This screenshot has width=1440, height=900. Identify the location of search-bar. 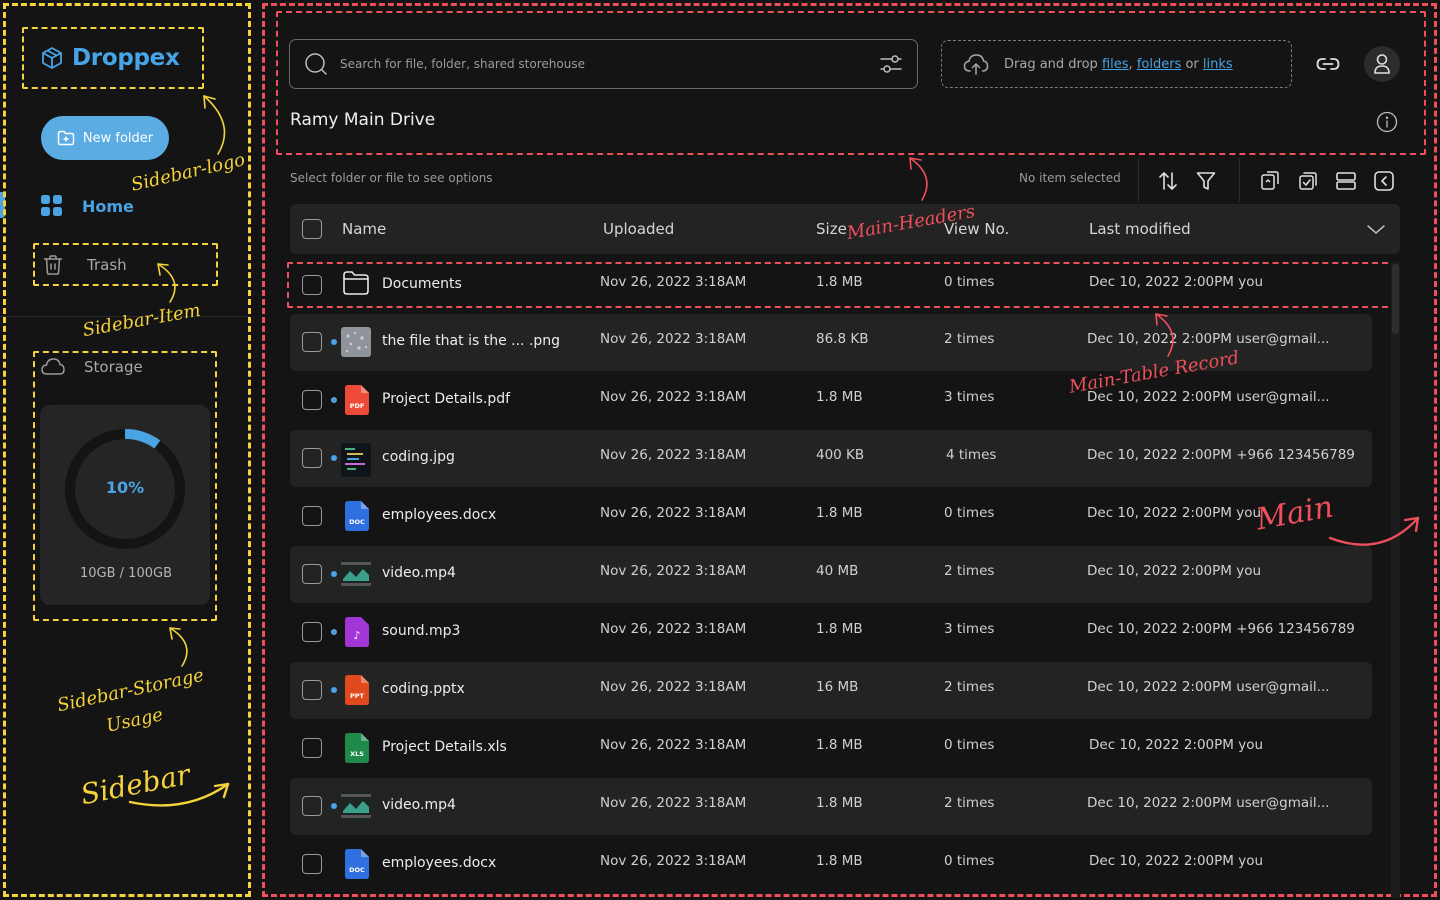
(603, 64).